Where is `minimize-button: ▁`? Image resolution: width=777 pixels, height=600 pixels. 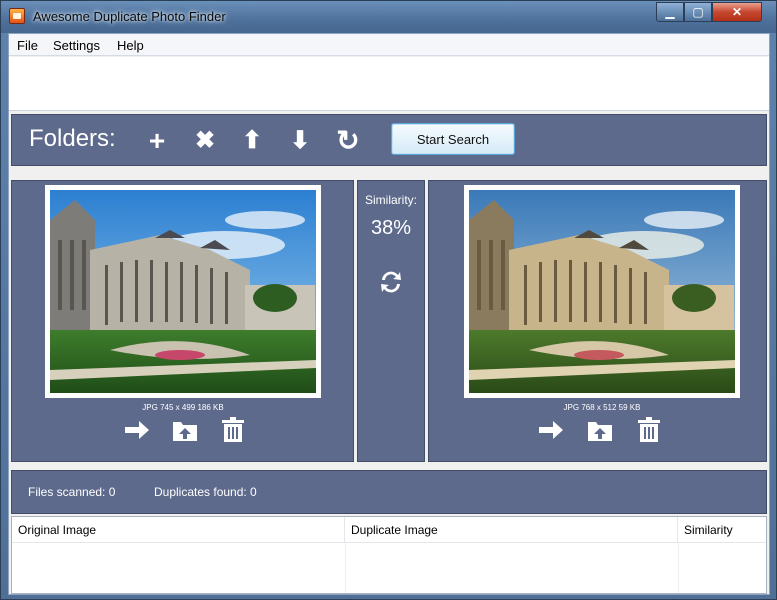 minimize-button: ▁ is located at coordinates (670, 12).